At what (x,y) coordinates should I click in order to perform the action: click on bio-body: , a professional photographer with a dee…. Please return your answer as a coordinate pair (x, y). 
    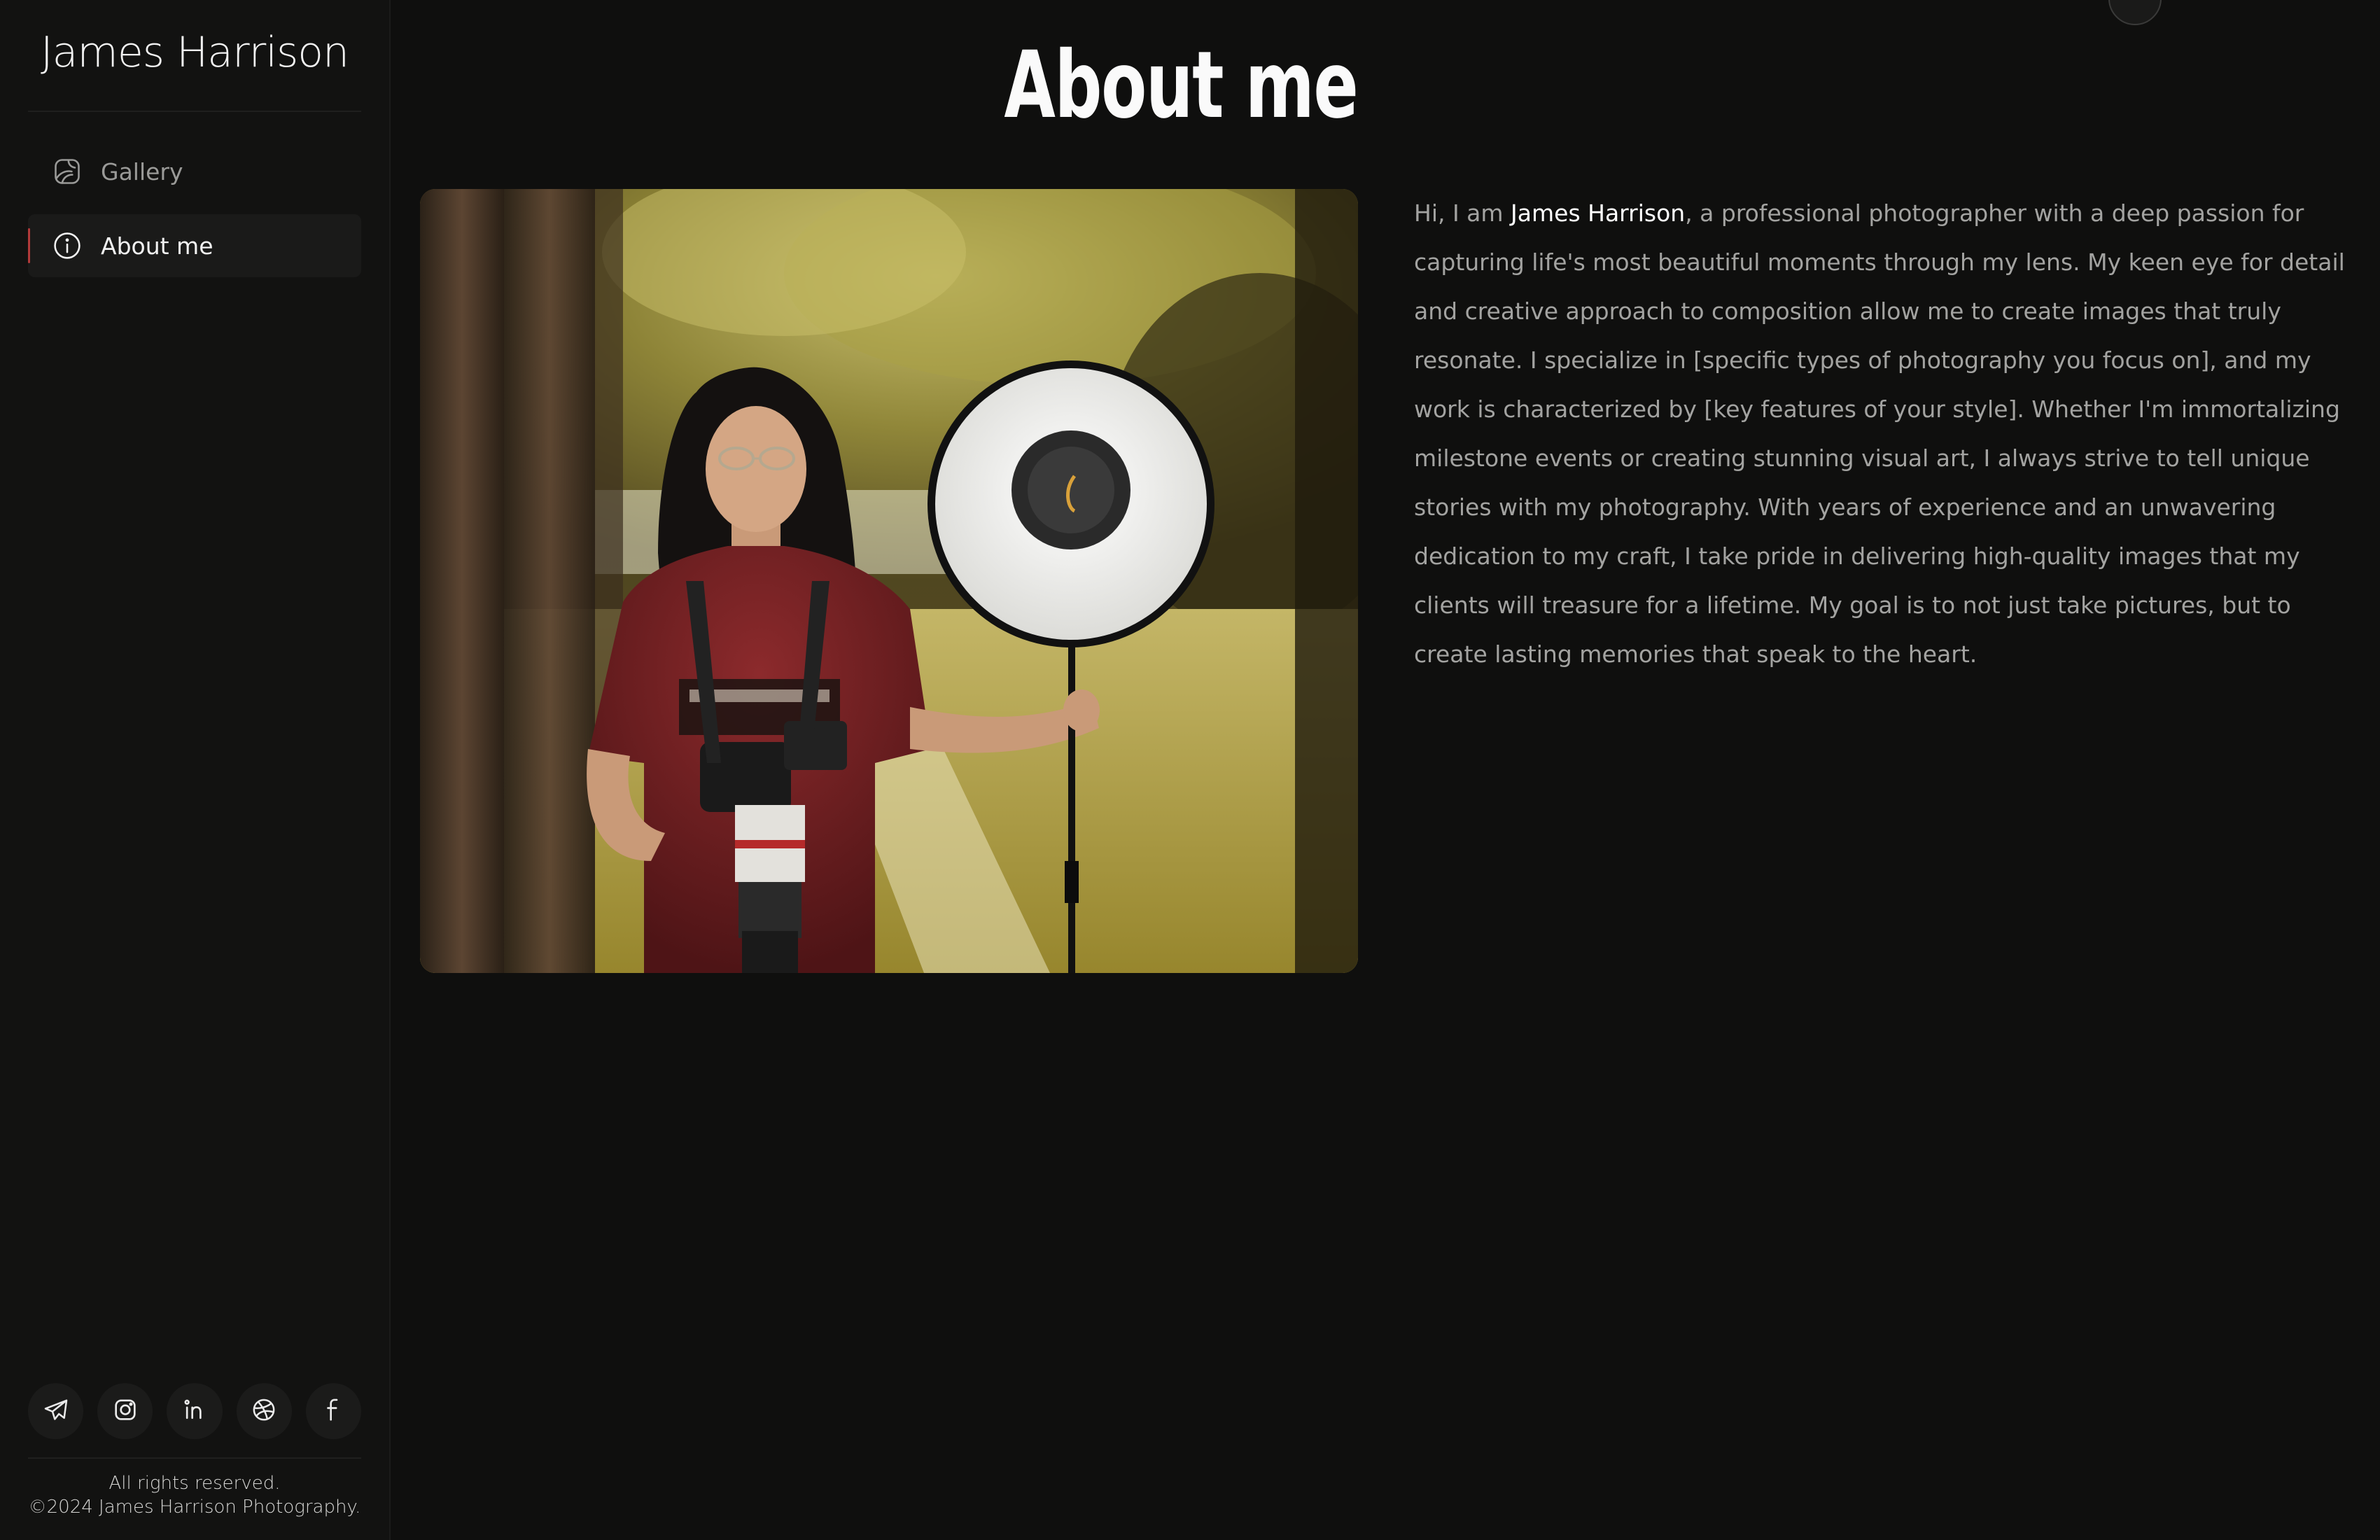
    Looking at the image, I should click on (1879, 434).